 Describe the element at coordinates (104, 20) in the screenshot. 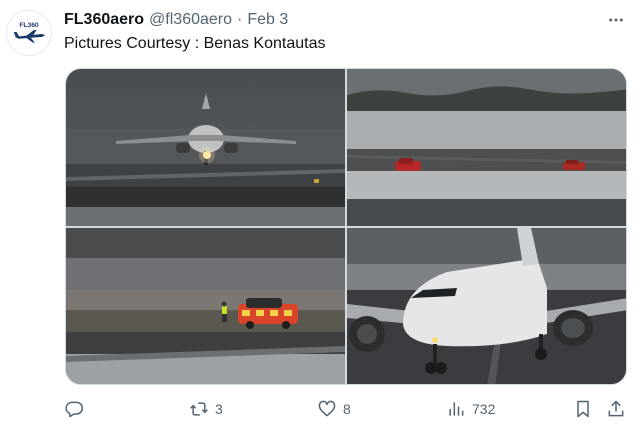

I see `author-display-name: FL360aero` at that location.